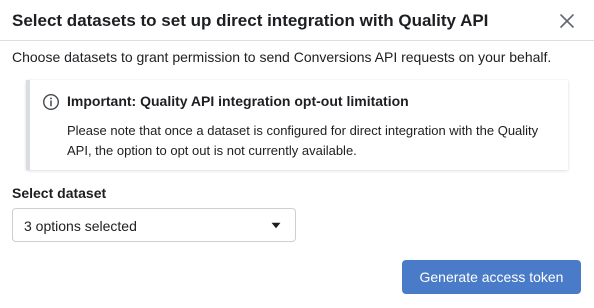 The width and height of the screenshot is (594, 308). What do you see at coordinates (297, 40) in the screenshot?
I see `header-divider` at bounding box center [297, 40].